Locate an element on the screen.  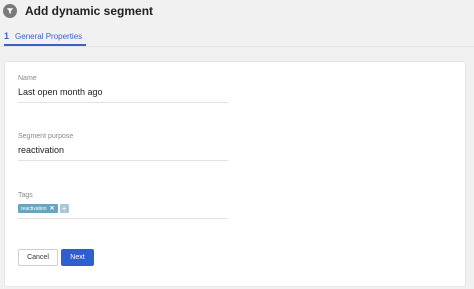
title-row: Add dynamic segment is located at coordinates (78, 11).